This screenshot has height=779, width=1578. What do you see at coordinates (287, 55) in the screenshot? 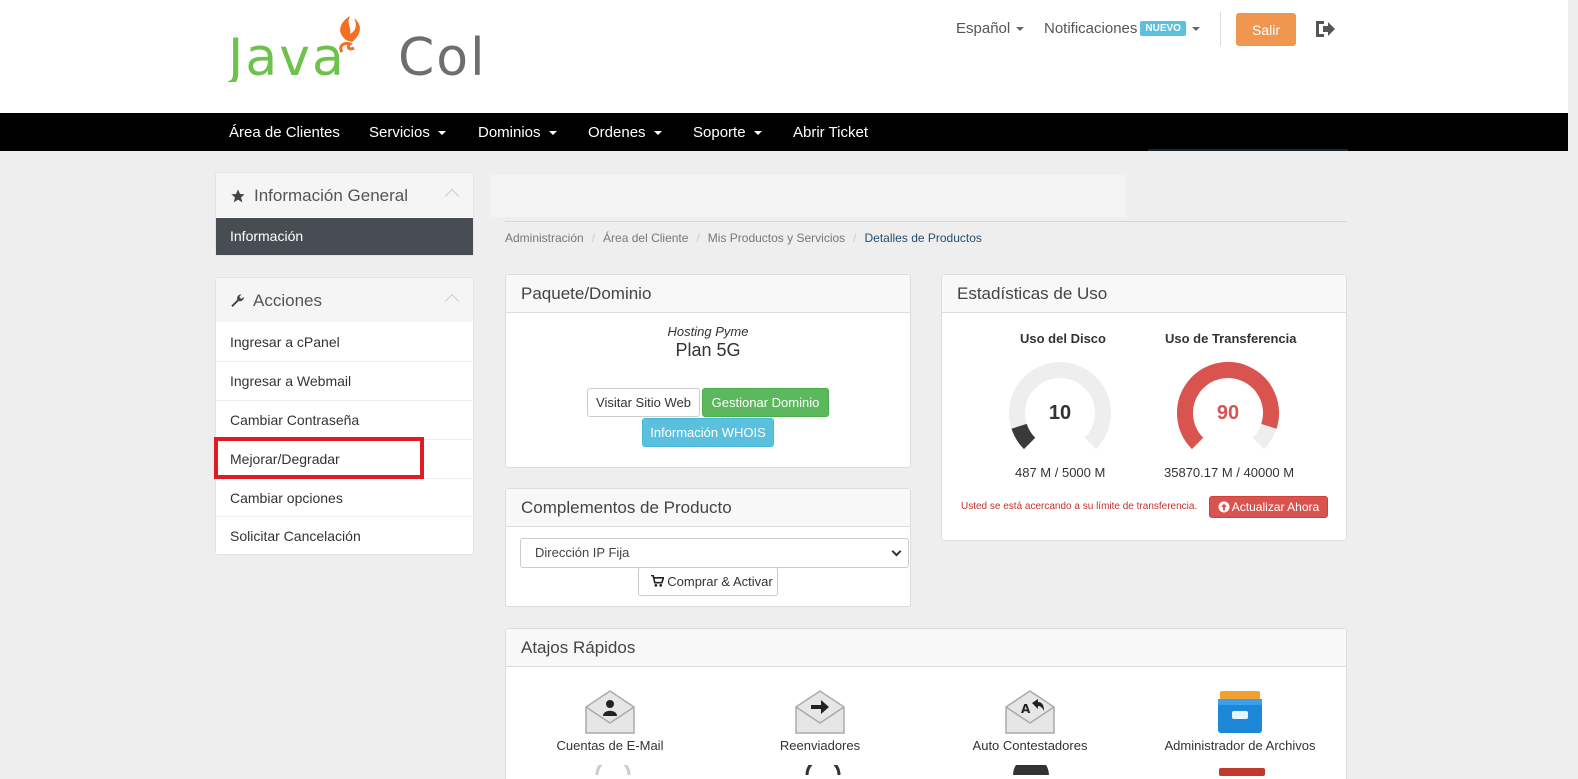
I see `logo-text-java: Java` at bounding box center [287, 55].